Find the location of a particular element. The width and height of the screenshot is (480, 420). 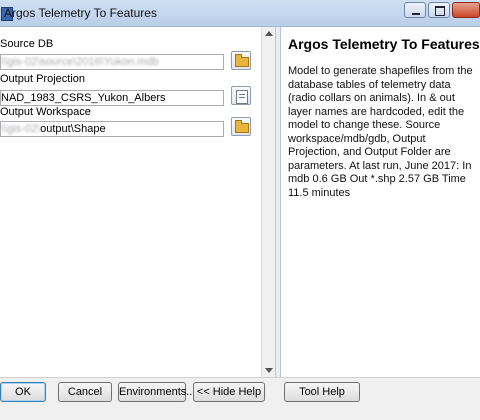

output-projection-label: Output Projection is located at coordinates (42, 79).